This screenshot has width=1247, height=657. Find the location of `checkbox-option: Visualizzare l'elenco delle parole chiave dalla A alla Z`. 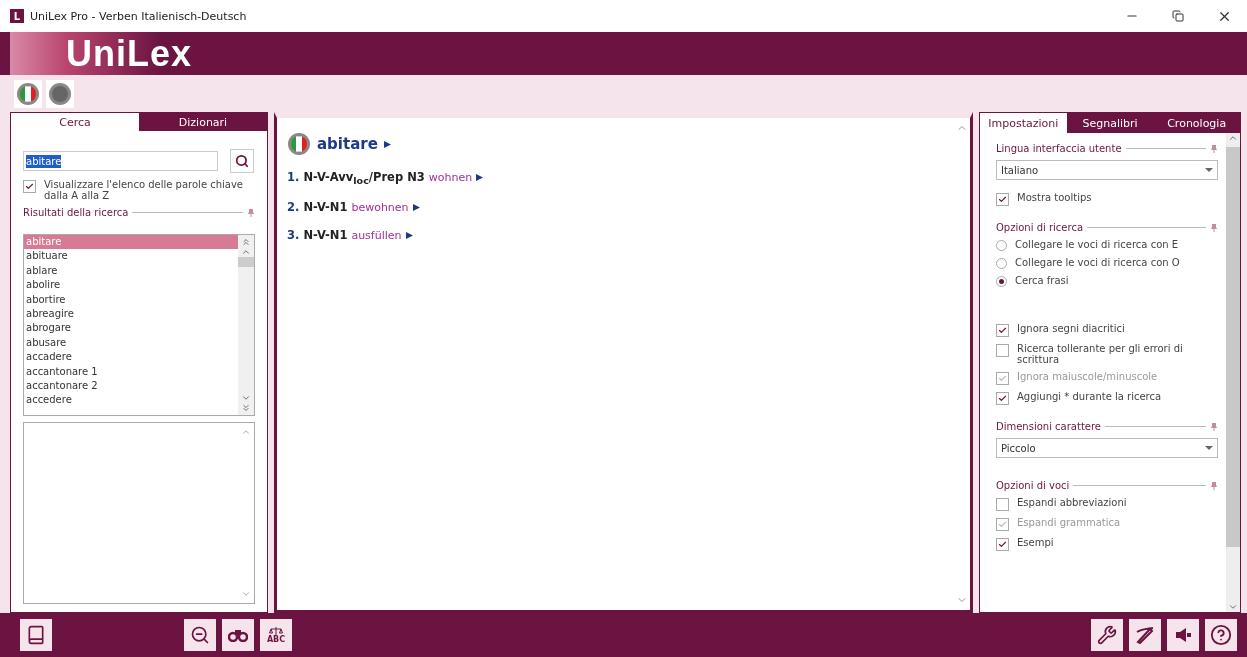

checkbox-option: Visualizzare l'elenco delle parole chiave dalla A alla Z is located at coordinates (139, 190).